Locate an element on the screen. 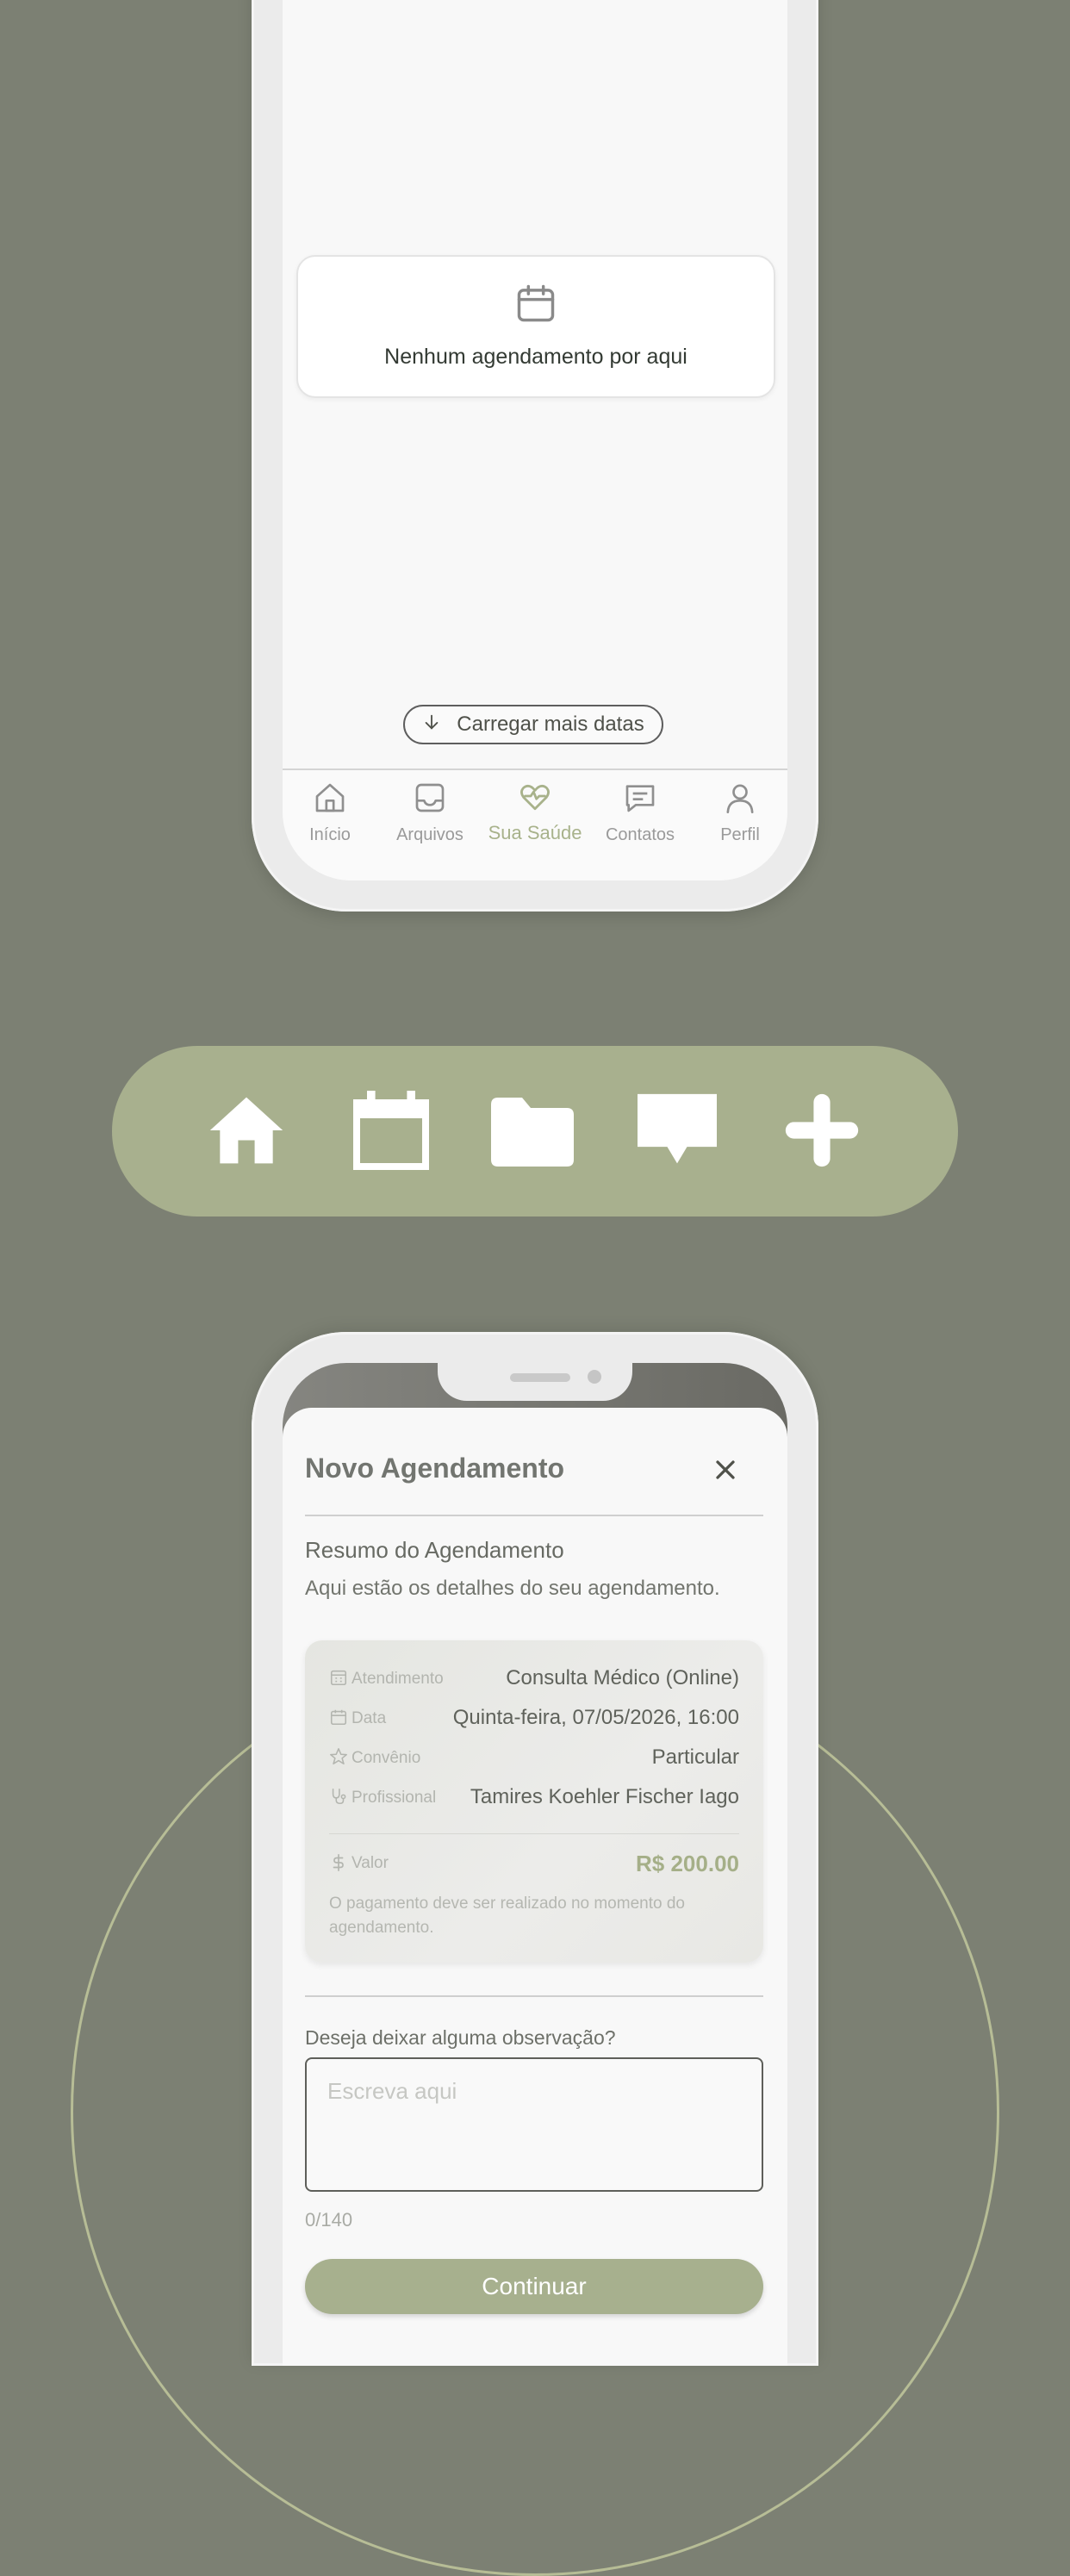 Image resolution: width=1070 pixels, height=2576 pixels. nav-item-inicio: Início is located at coordinates (330, 808).